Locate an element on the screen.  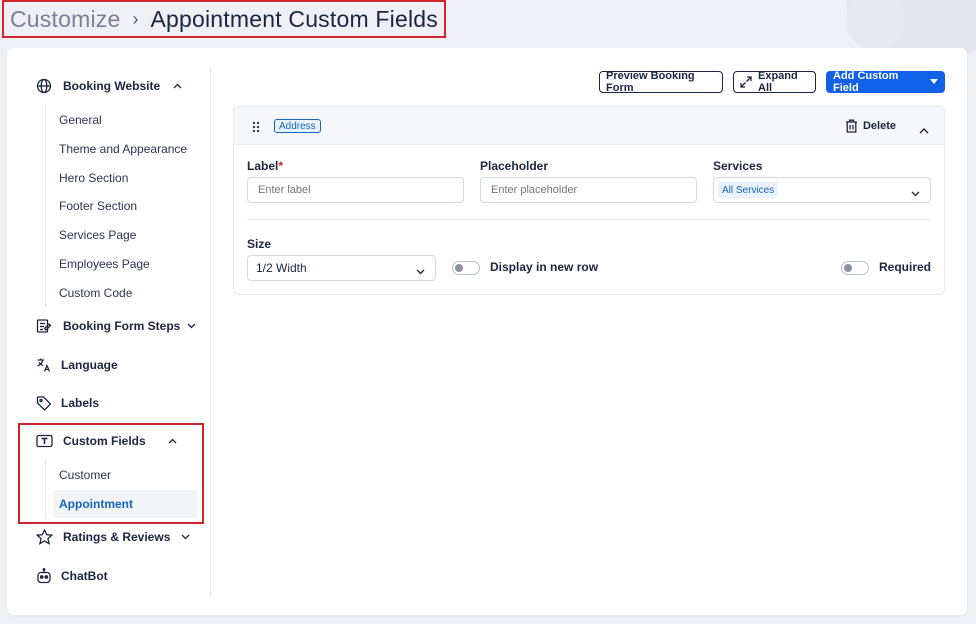
add-custom-field-button: Add Custom Field is located at coordinates (885, 82).